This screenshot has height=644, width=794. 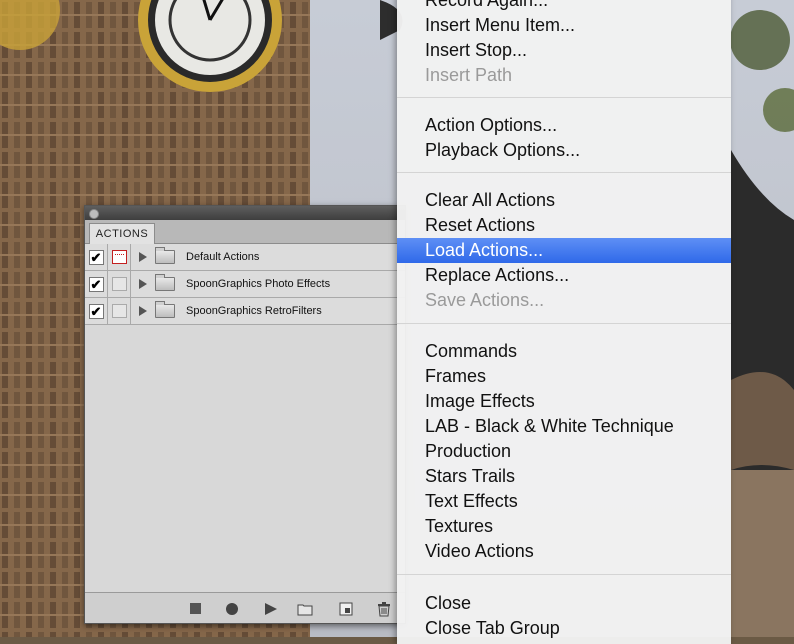 I want to click on new-action-icon, so click(x=346, y=609).